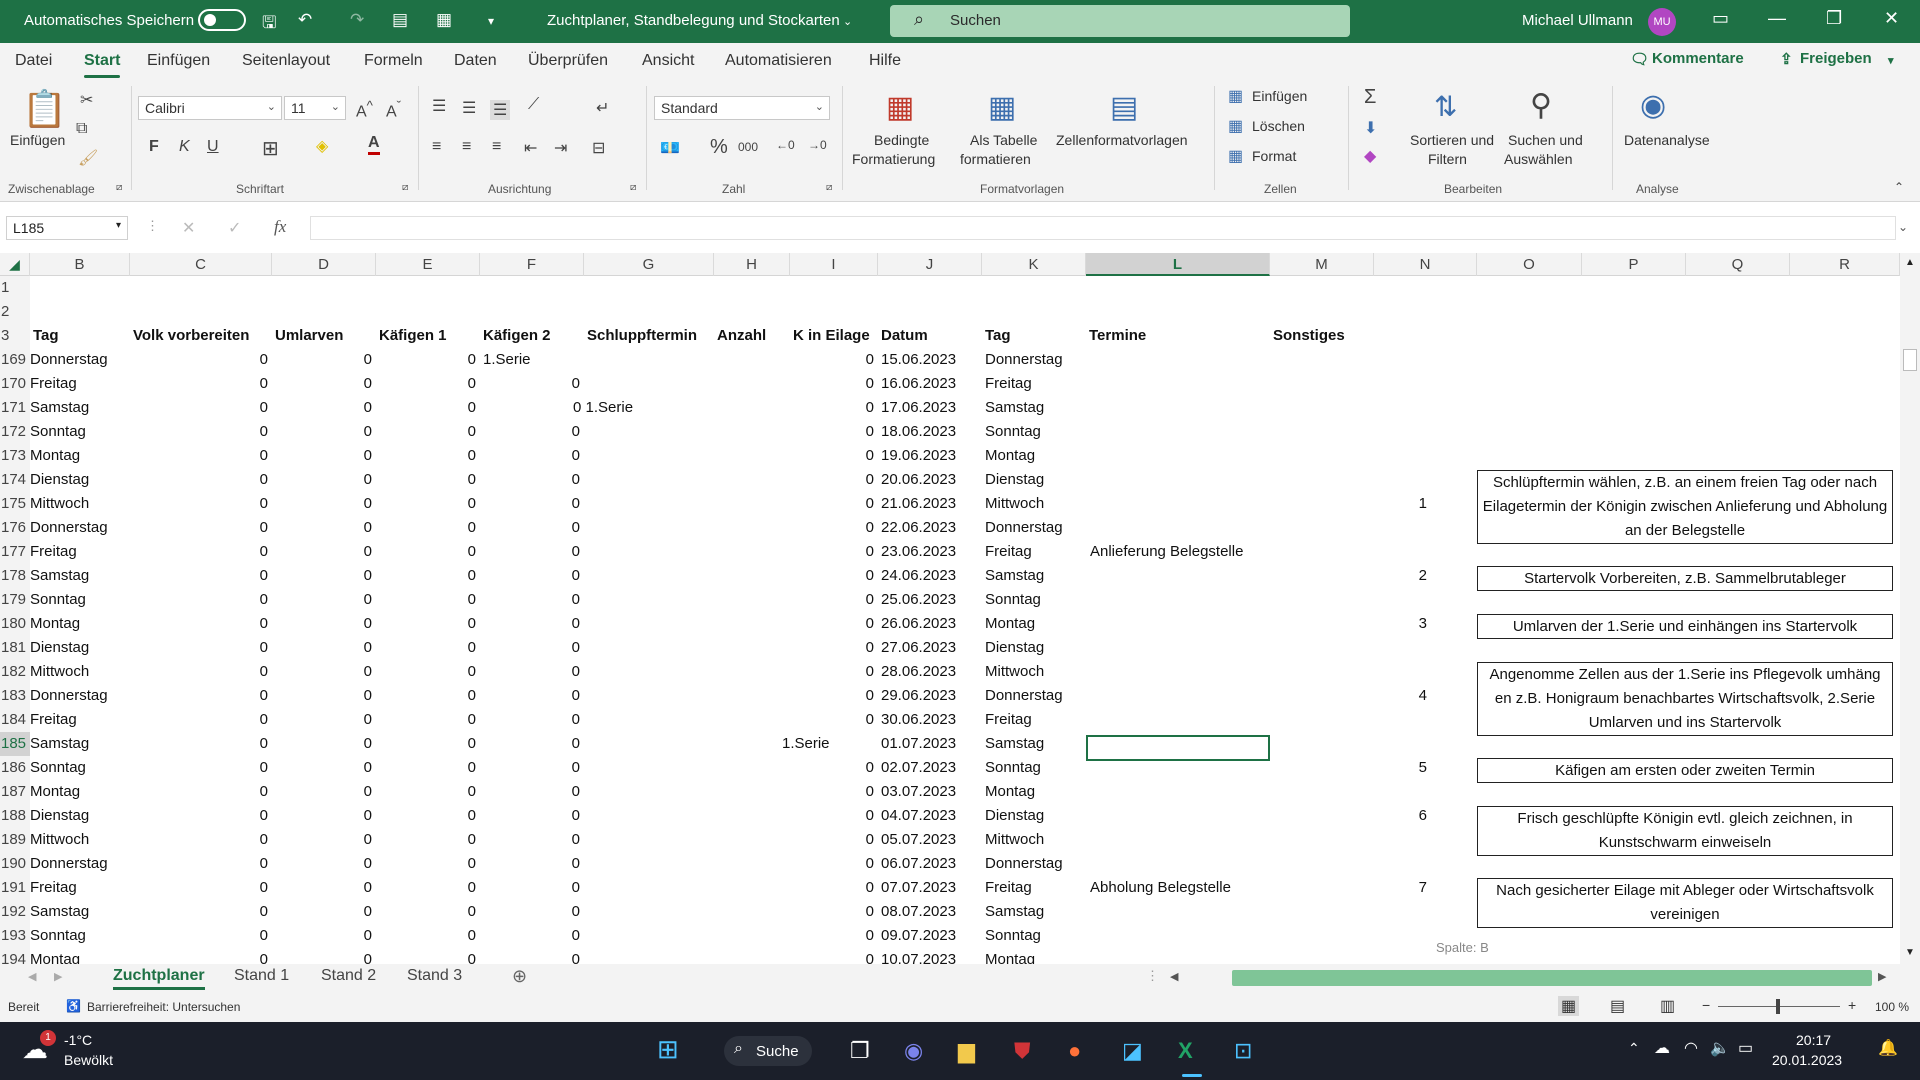  I want to click on cell-datum: 28.06.2023, so click(931, 672).